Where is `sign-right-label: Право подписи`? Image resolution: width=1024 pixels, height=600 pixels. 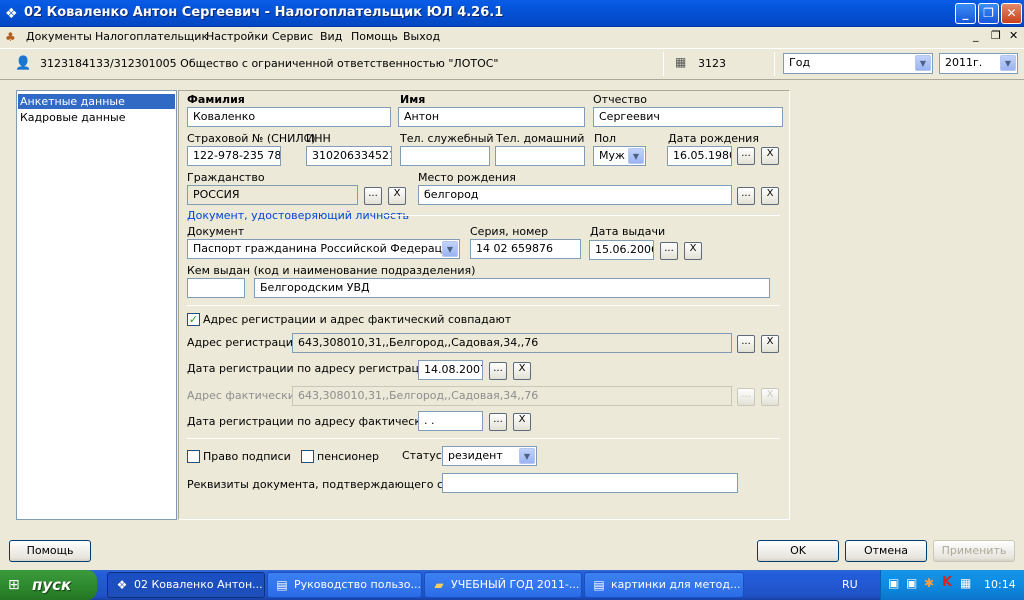 sign-right-label: Право подписи is located at coordinates (247, 456).